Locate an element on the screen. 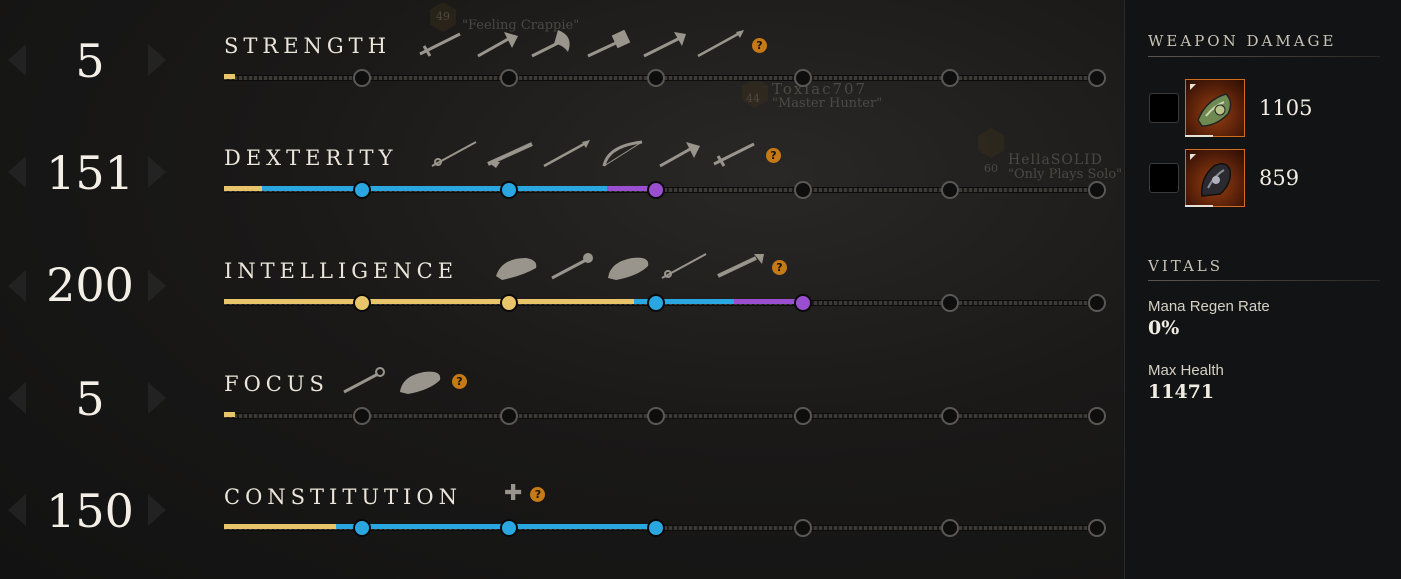 This screenshot has height=579, width=1401. spear-icon is located at coordinates (566, 154).